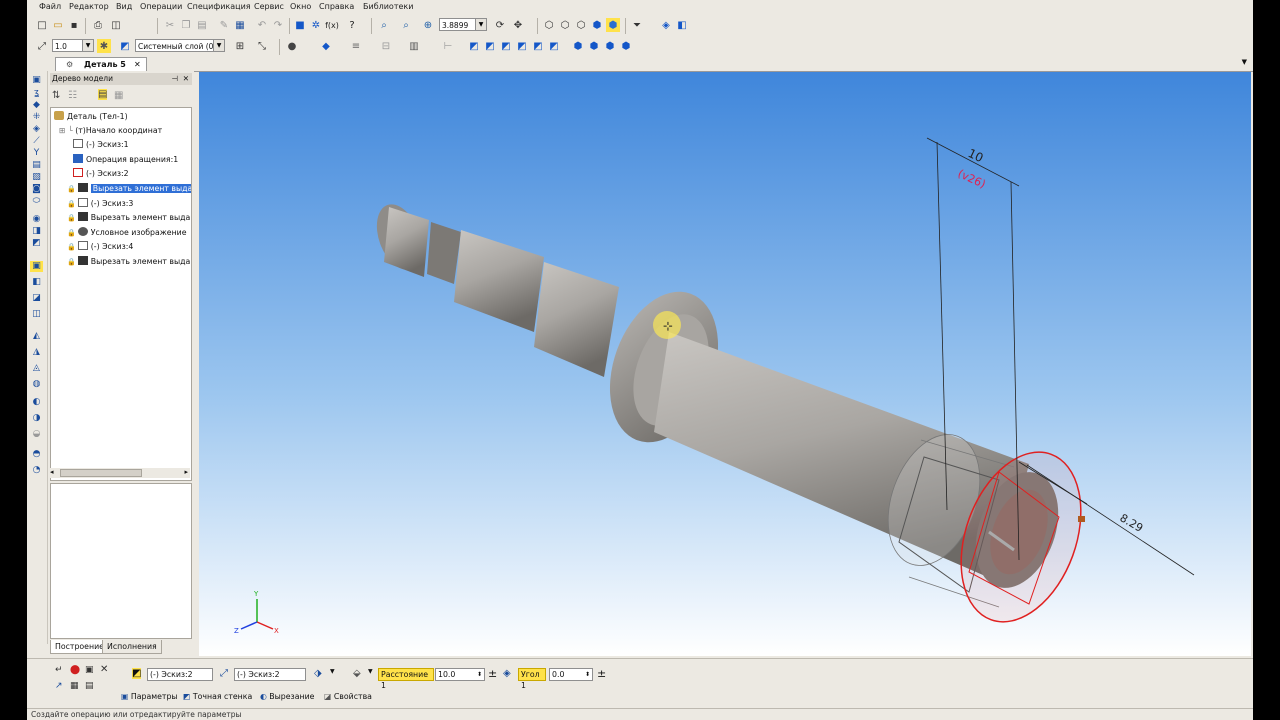 The height and width of the screenshot is (720, 1280). Describe the element at coordinates (132, 647) in the screenshot. I see `tab-versions: Исполнения` at that location.